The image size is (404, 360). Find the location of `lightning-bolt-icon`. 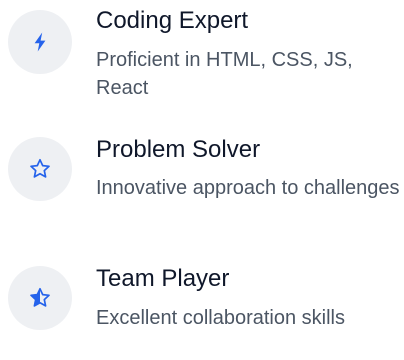

lightning-bolt-icon is located at coordinates (40, 42).